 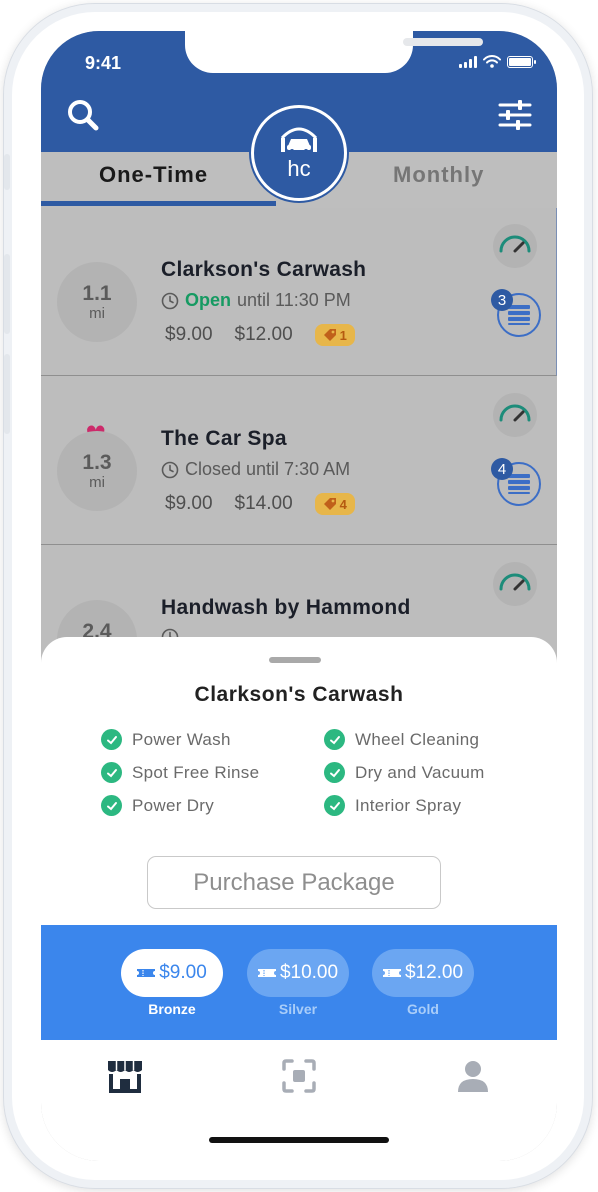 What do you see at coordinates (423, 973) in the screenshot?
I see `tier-pill: $12.00` at bounding box center [423, 973].